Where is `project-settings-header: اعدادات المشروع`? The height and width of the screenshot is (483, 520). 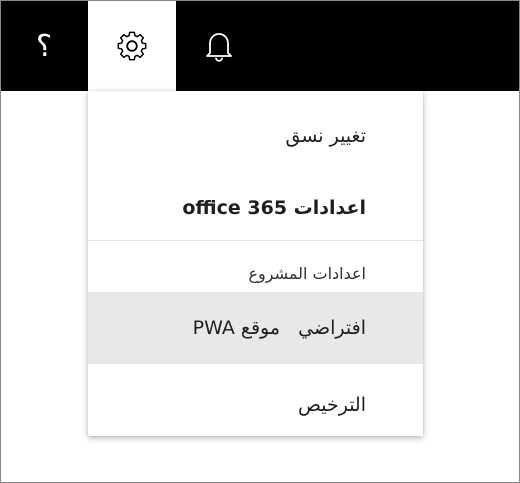
project-settings-header: اعدادات المشروع is located at coordinates (307, 273).